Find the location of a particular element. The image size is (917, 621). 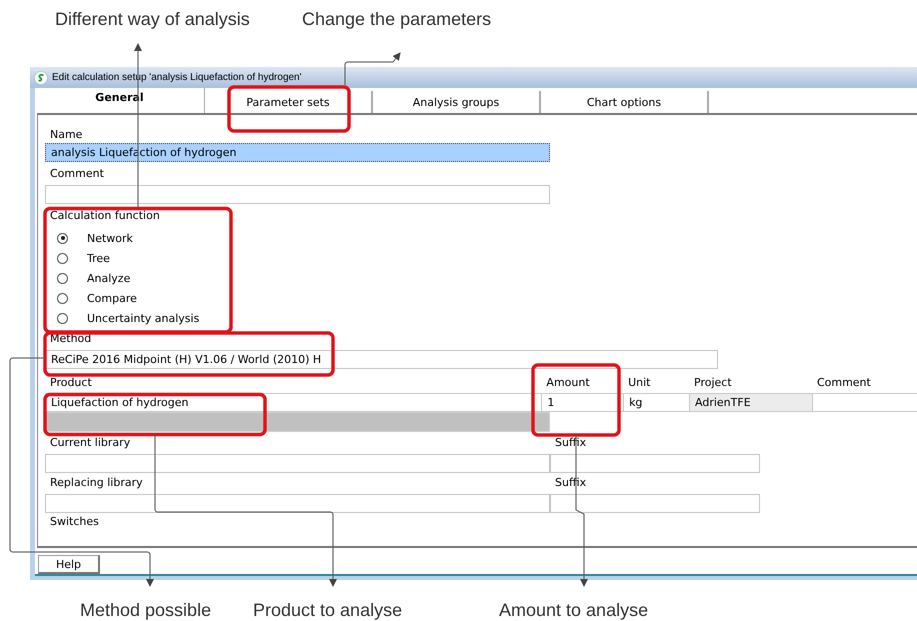

radio-label: Uncertainty analysis is located at coordinates (143, 318).